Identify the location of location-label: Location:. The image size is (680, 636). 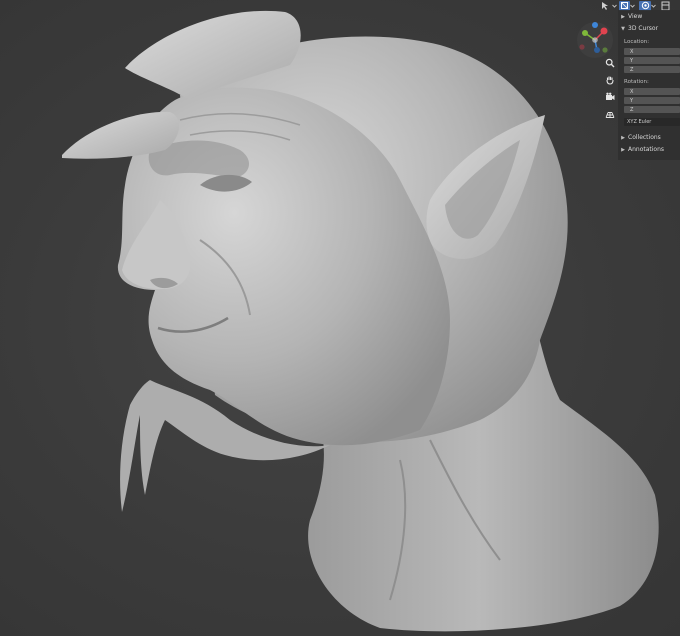
(637, 42).